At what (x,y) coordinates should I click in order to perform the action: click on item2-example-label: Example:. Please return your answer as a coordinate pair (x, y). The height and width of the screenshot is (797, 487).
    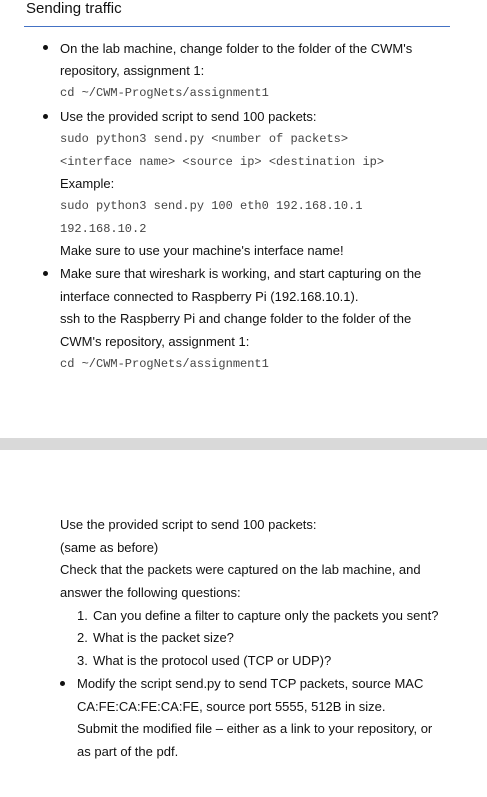
    Looking at the image, I should click on (87, 183).